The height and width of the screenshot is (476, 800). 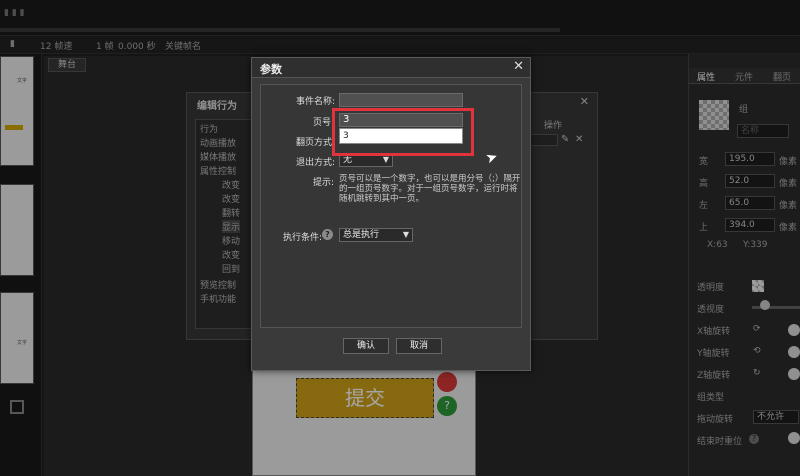 I want to click on flip-mode-label: 翻页方式:, so click(x=316, y=143).